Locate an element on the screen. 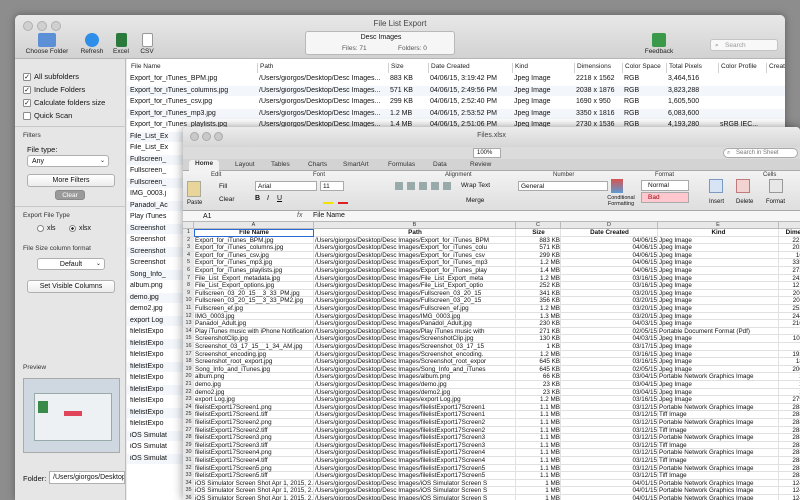 The image size is (800, 500). row-number: 10 is located at coordinates (188, 301).